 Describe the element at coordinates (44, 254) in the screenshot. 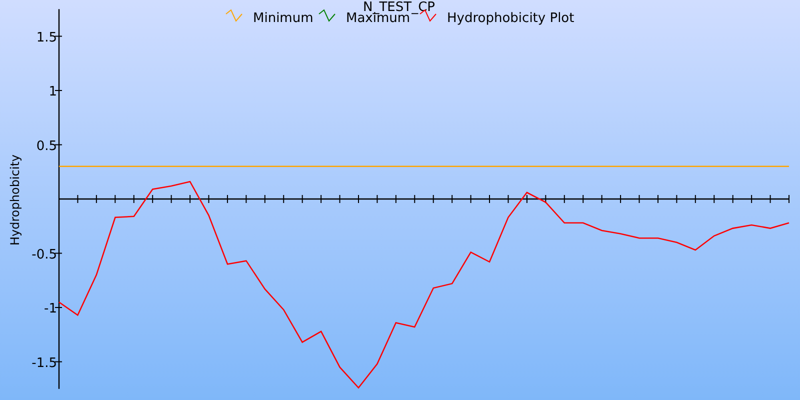

I see `tick-label: -0.5` at that location.